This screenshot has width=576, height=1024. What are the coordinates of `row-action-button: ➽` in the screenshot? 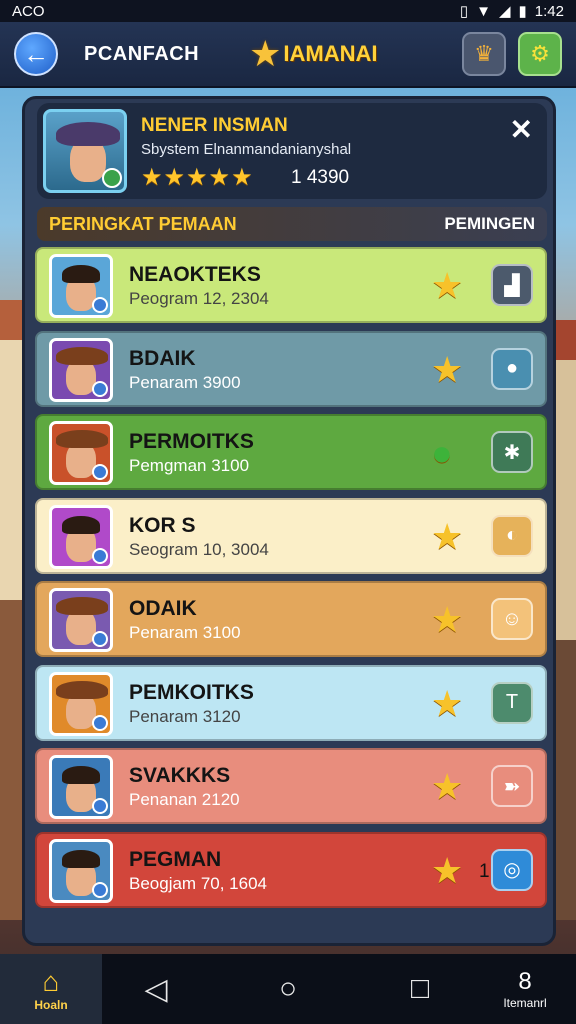 It's located at (512, 786).